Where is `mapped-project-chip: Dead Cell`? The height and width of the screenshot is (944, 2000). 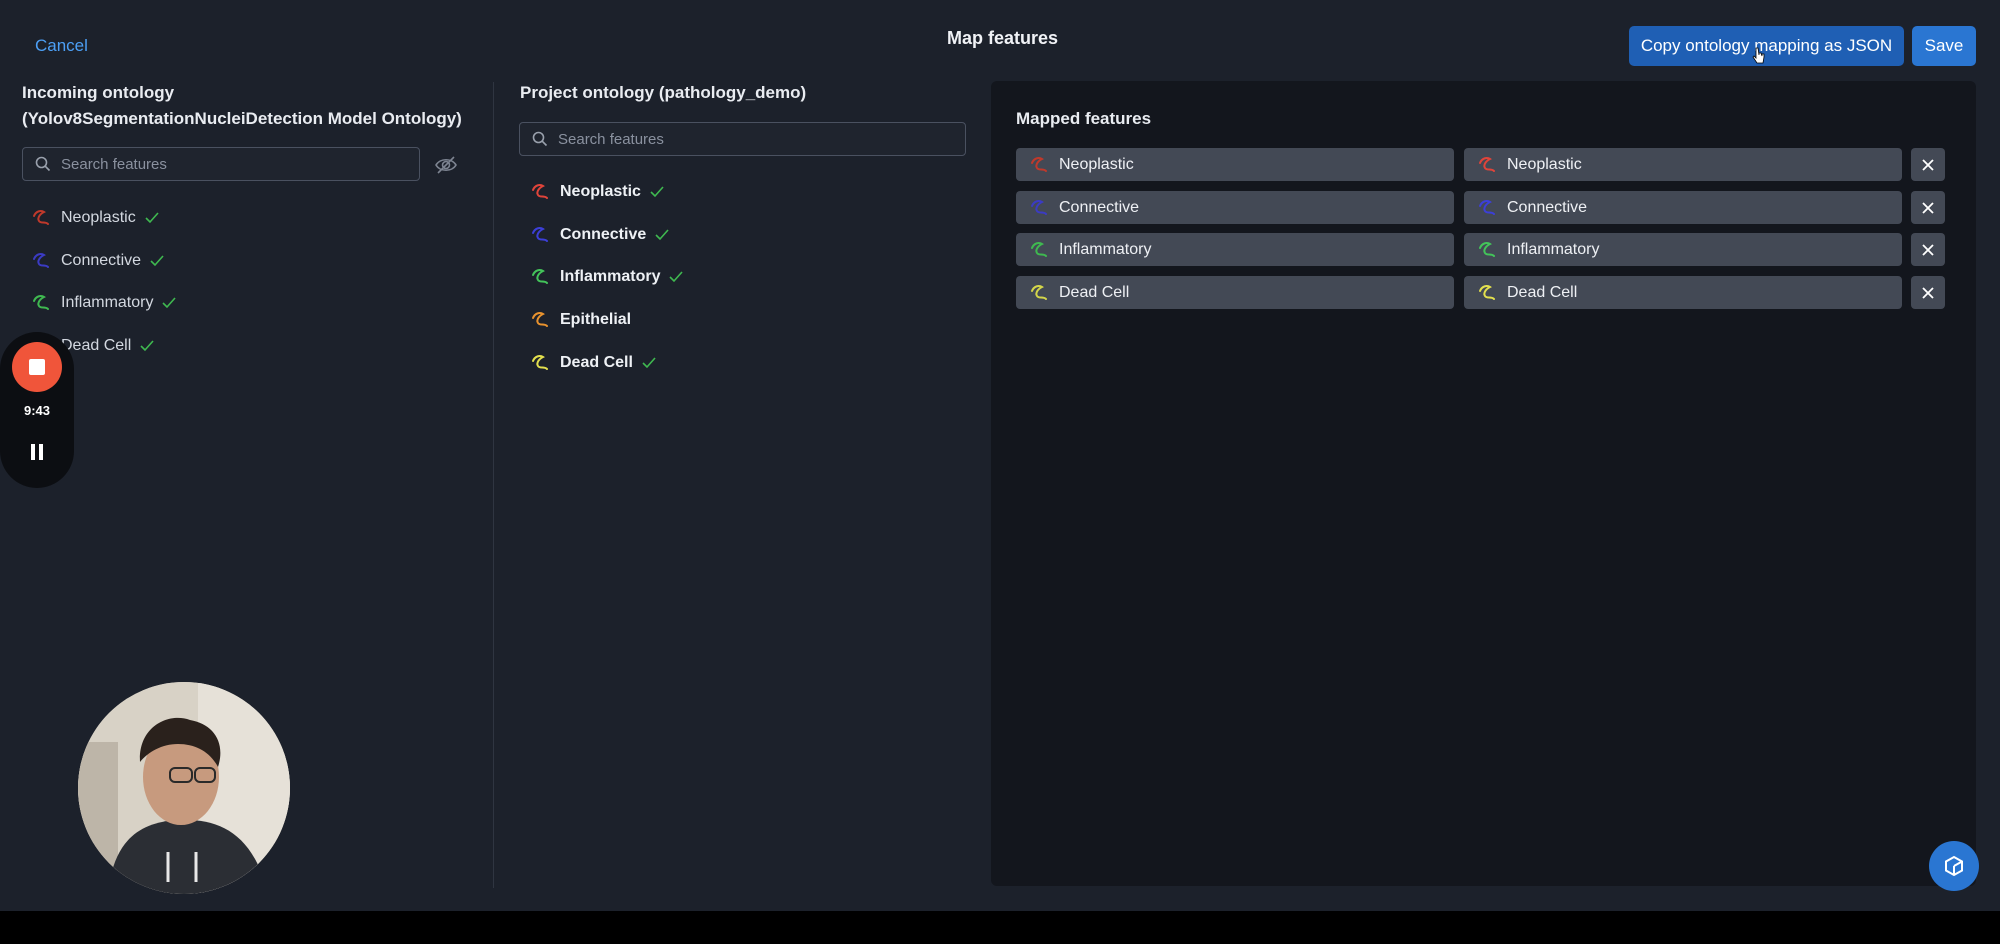 mapped-project-chip: Dead Cell is located at coordinates (1683, 292).